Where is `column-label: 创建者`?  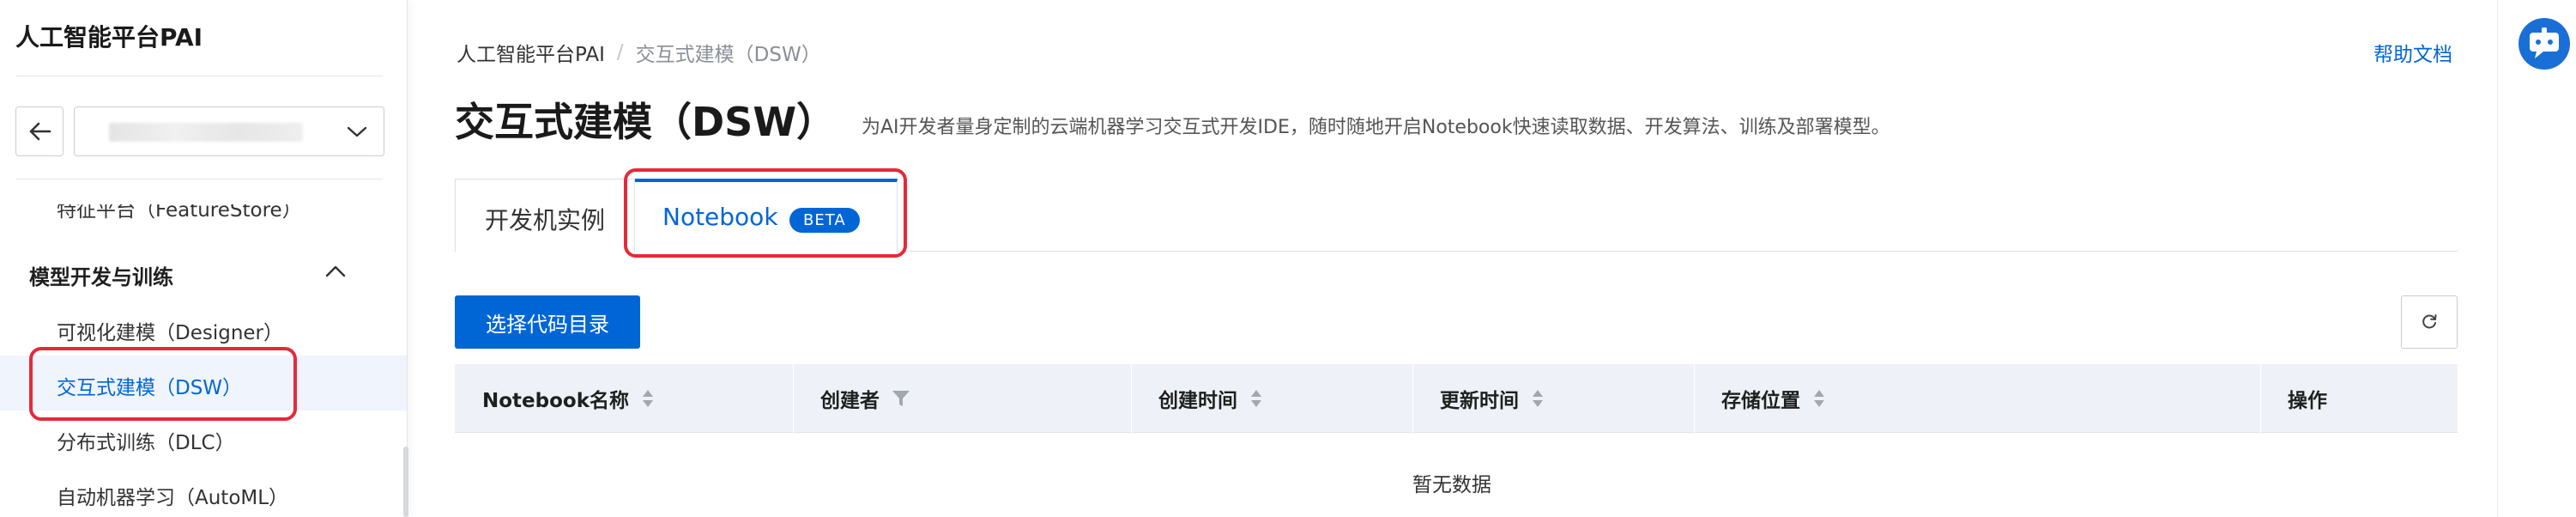 column-label: 创建者 is located at coordinates (850, 401).